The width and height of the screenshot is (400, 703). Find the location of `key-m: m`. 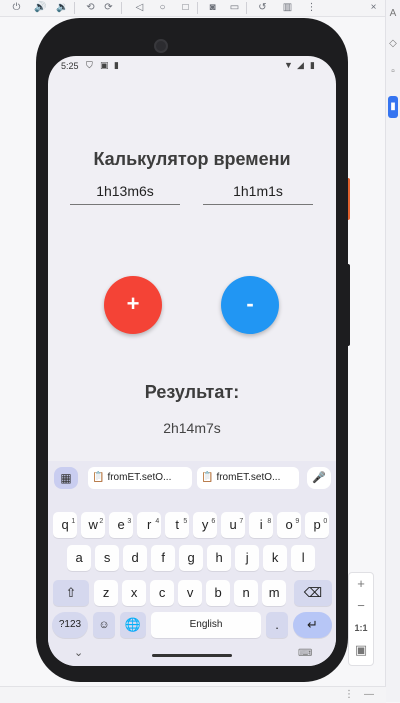

key-m: m is located at coordinates (274, 593).